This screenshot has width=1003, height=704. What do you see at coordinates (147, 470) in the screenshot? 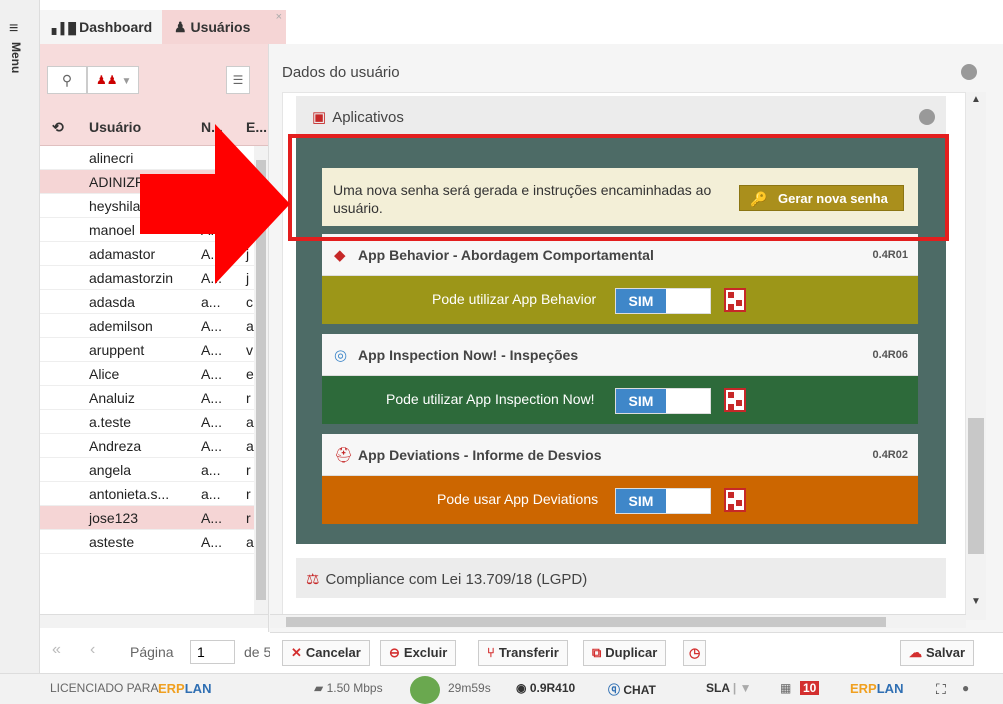
I see `table-row: angela a... r` at bounding box center [147, 470].